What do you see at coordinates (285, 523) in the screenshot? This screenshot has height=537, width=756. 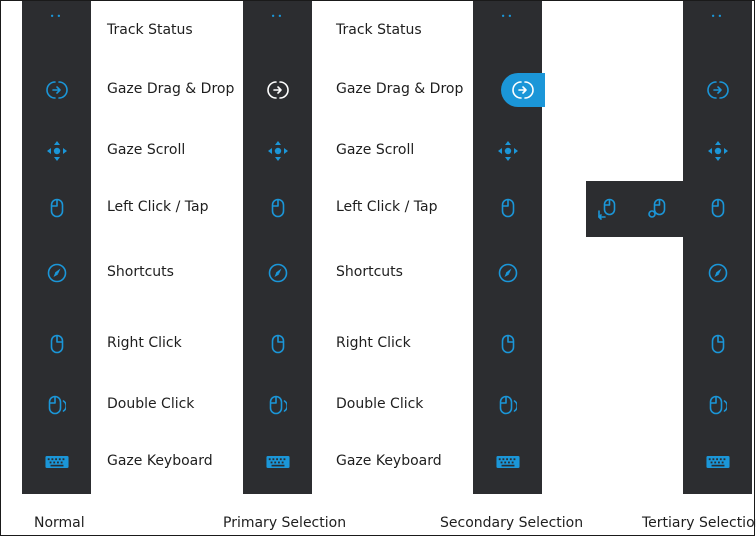 I see `state-caption: Primary Selection` at bounding box center [285, 523].